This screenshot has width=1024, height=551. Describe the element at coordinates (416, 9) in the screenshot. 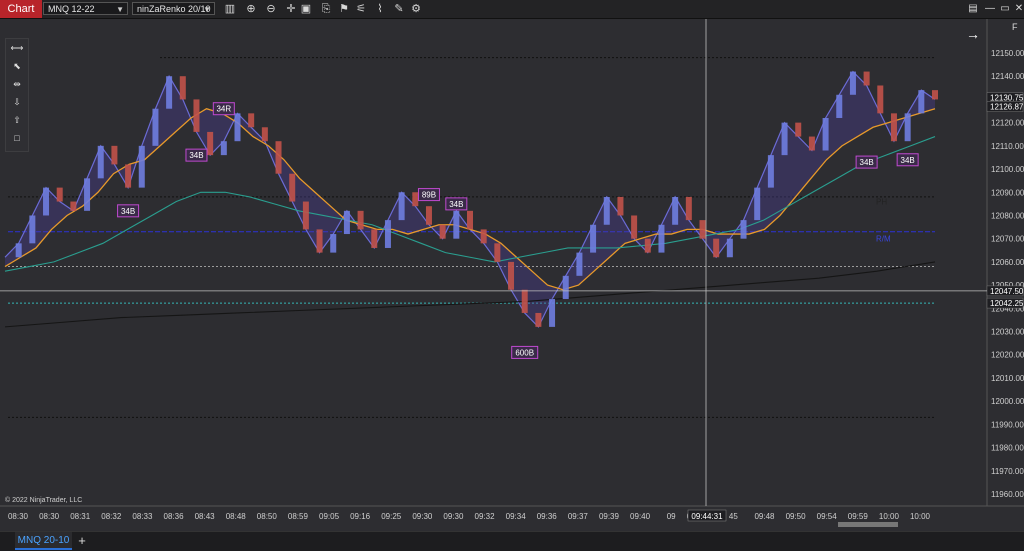

I see `strategy-analyzer-icon: ⚙` at that location.